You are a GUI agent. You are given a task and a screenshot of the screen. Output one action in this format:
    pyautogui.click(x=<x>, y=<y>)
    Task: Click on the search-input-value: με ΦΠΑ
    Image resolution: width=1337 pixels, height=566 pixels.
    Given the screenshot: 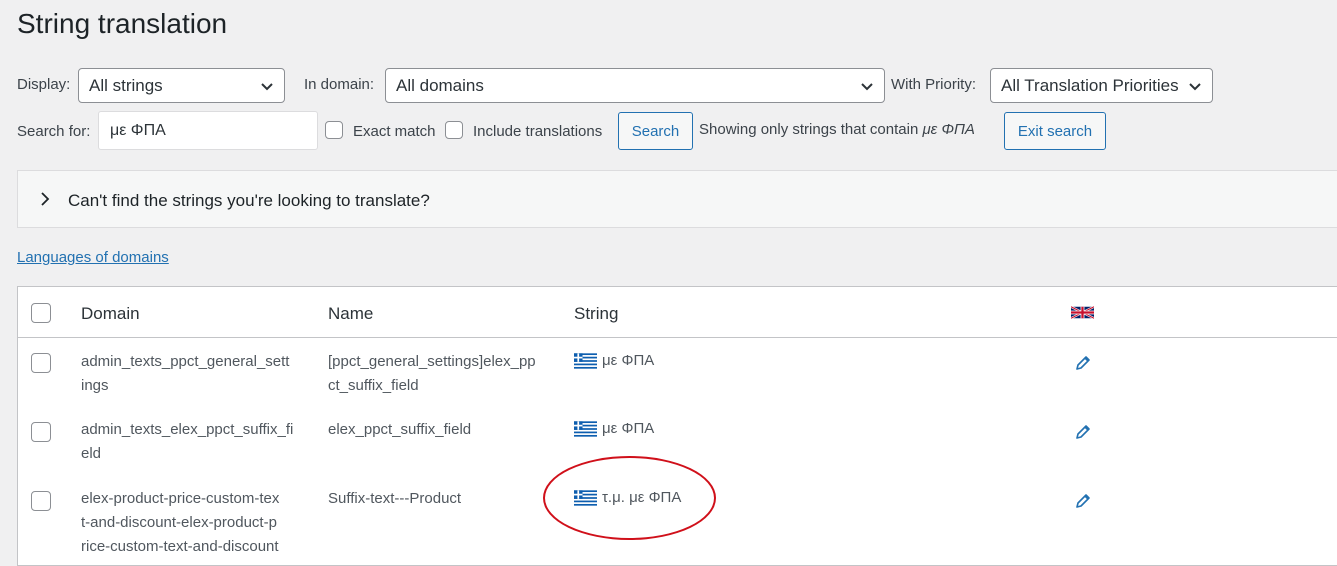 What is the action you would take?
    pyautogui.click(x=138, y=130)
    